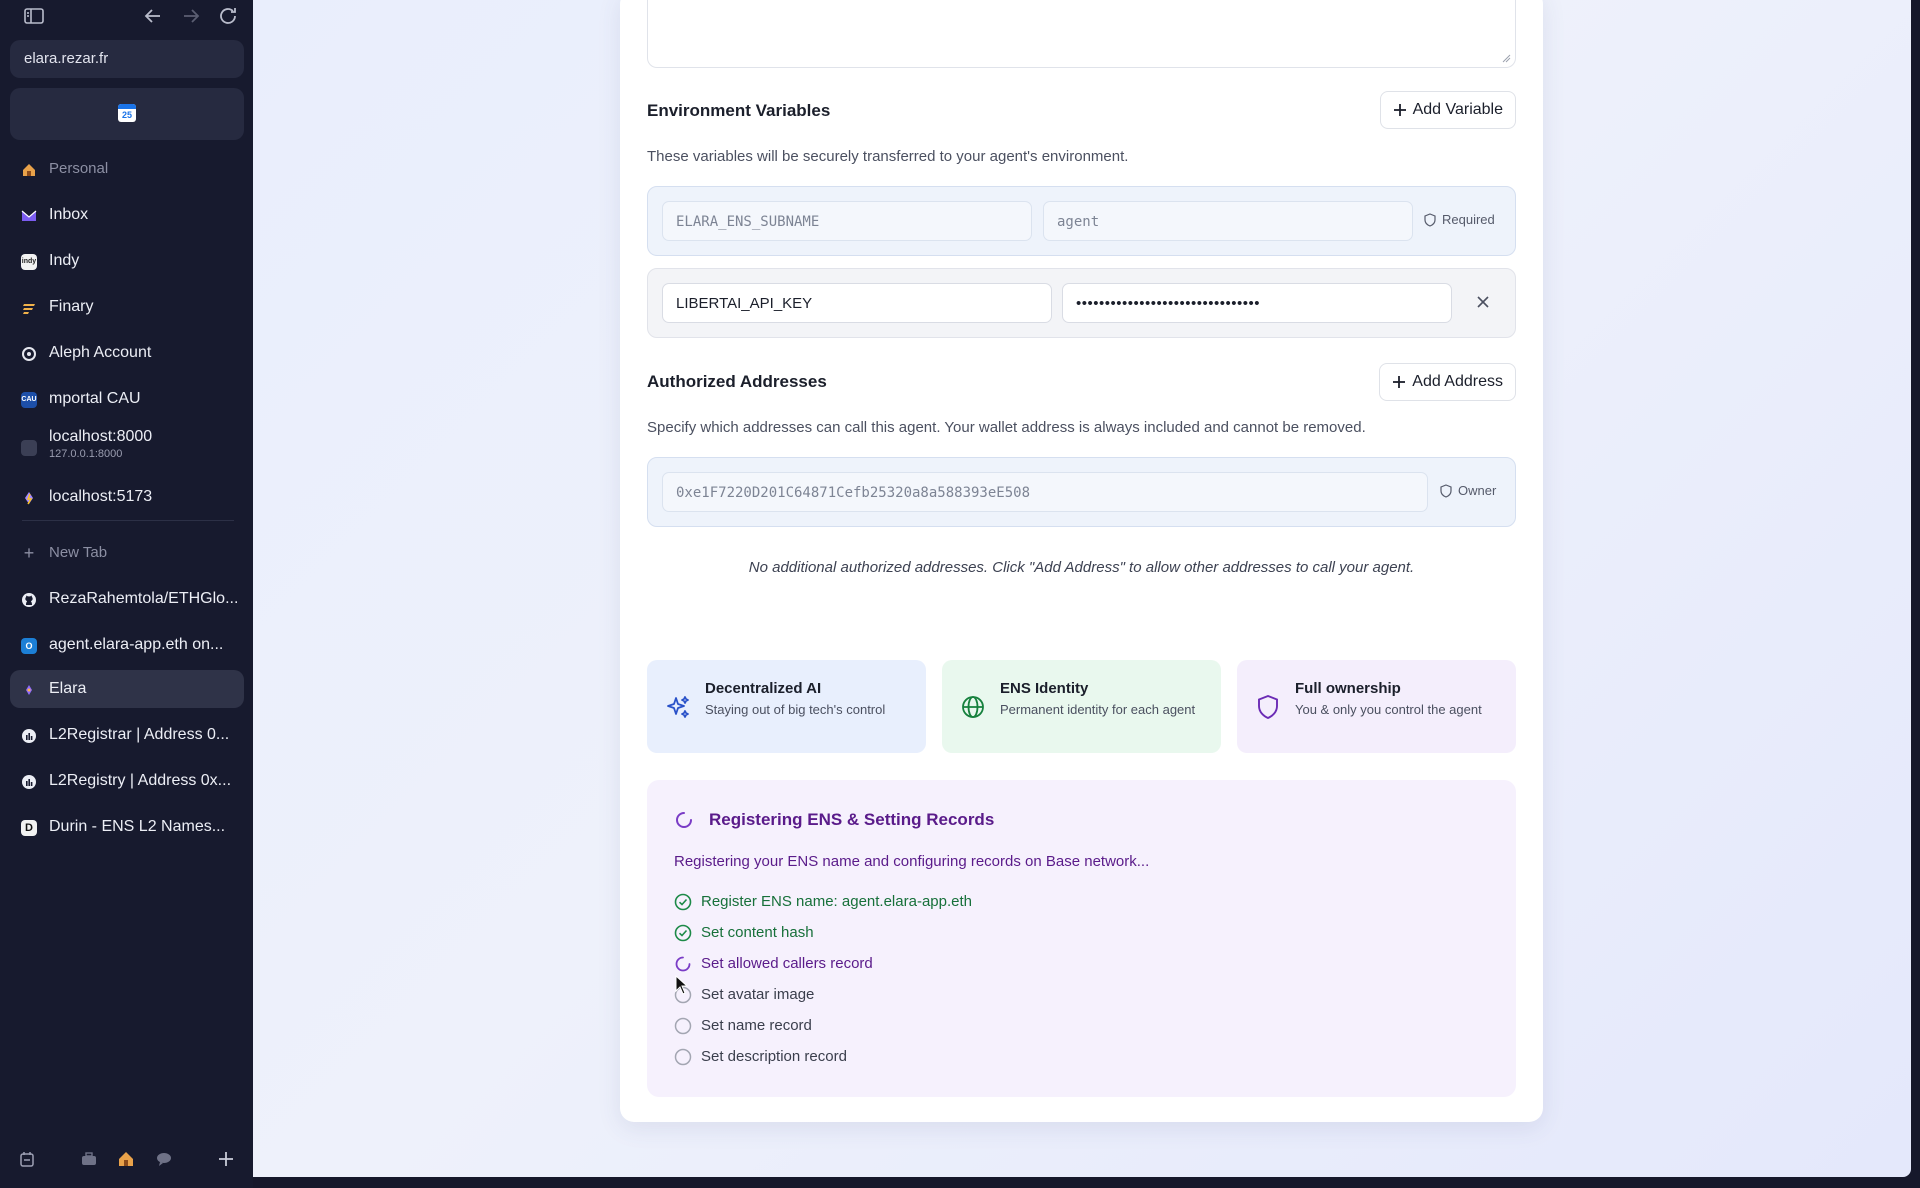 This screenshot has height=1188, width=1920. Describe the element at coordinates (164, 1159) in the screenshot. I see `chat-icon` at that location.